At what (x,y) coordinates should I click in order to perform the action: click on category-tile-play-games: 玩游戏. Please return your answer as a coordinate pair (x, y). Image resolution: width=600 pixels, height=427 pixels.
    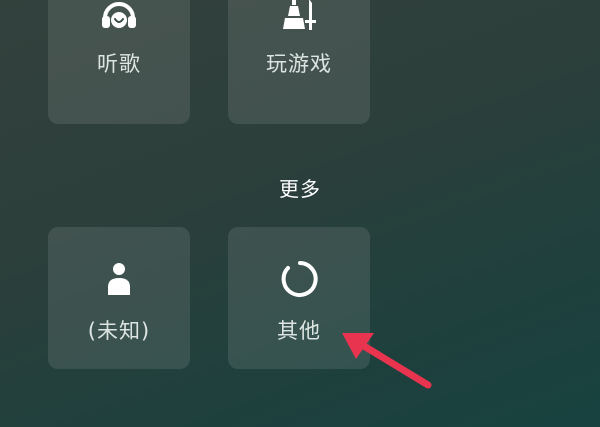
    Looking at the image, I should click on (299, 62).